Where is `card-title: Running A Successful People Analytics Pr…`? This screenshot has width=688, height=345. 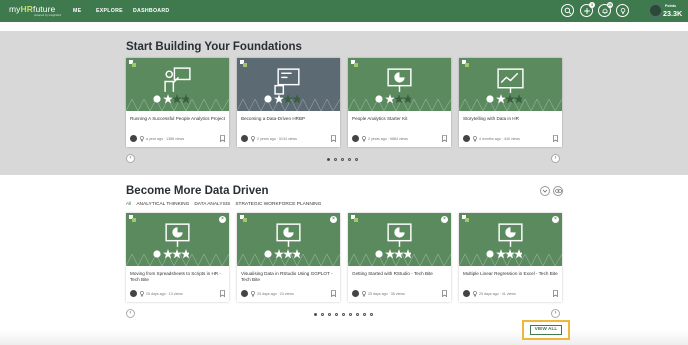
card-title: Running A Successful People Analytics Pr… is located at coordinates (177, 119).